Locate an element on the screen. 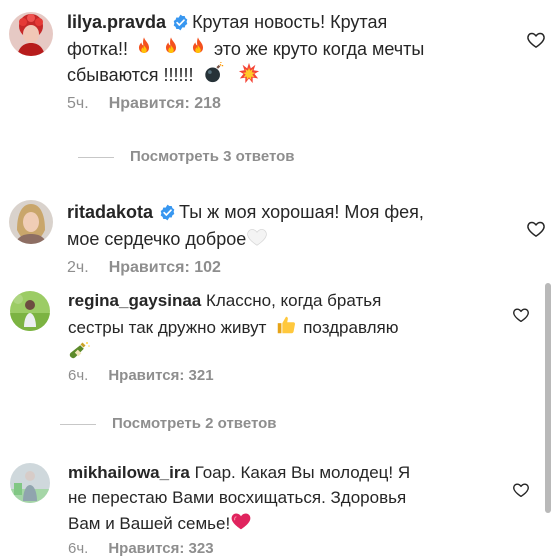  red-heart-emoji-icon is located at coordinates (241, 521).